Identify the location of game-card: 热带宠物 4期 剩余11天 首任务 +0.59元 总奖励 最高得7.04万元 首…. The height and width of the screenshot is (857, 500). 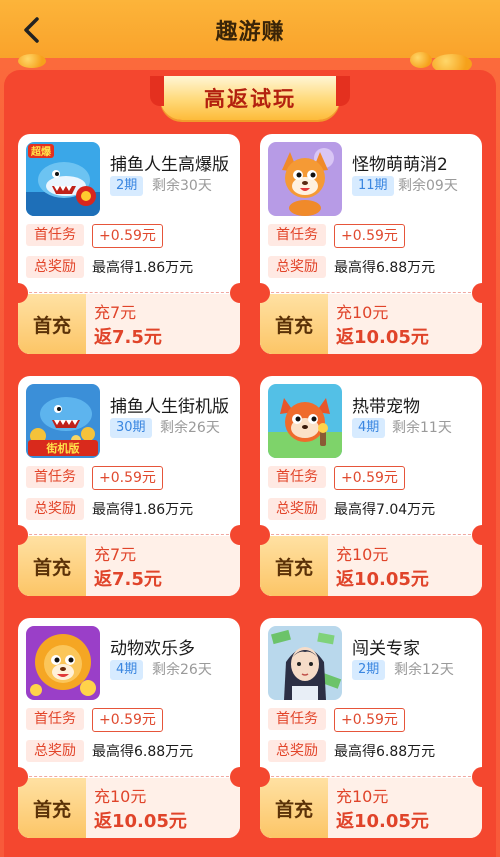
(371, 486).